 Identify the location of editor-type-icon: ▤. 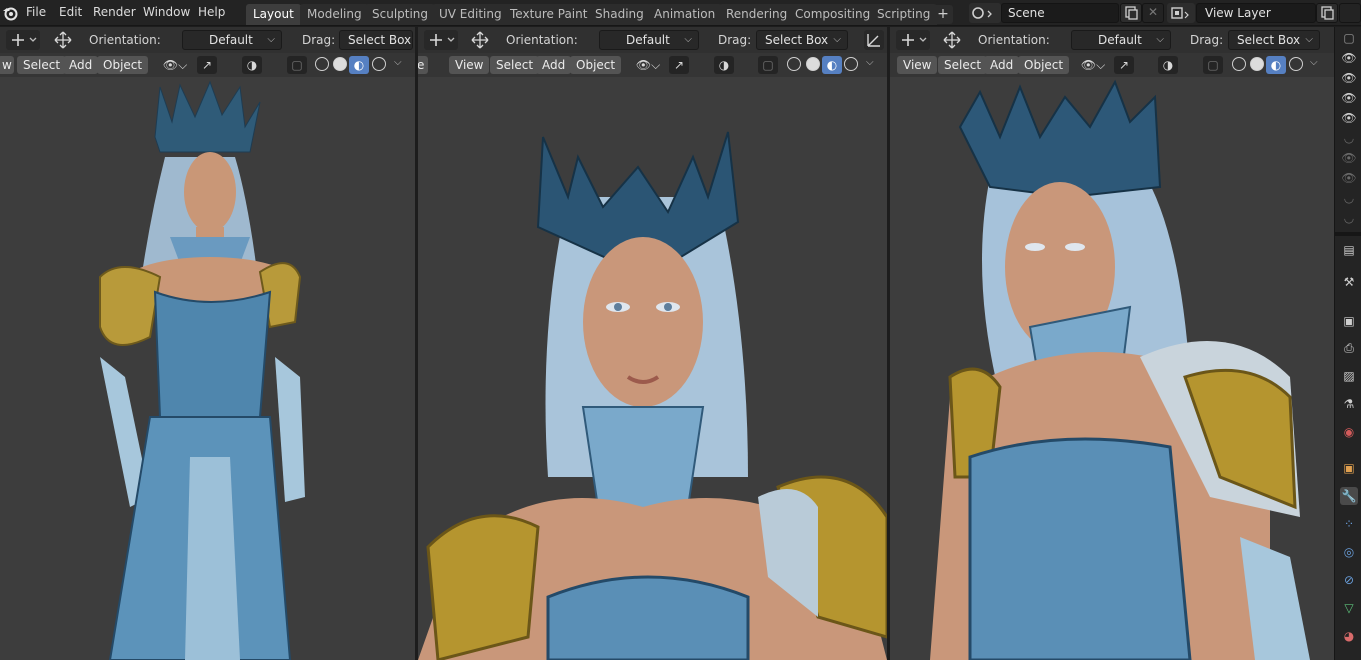
(1349, 250).